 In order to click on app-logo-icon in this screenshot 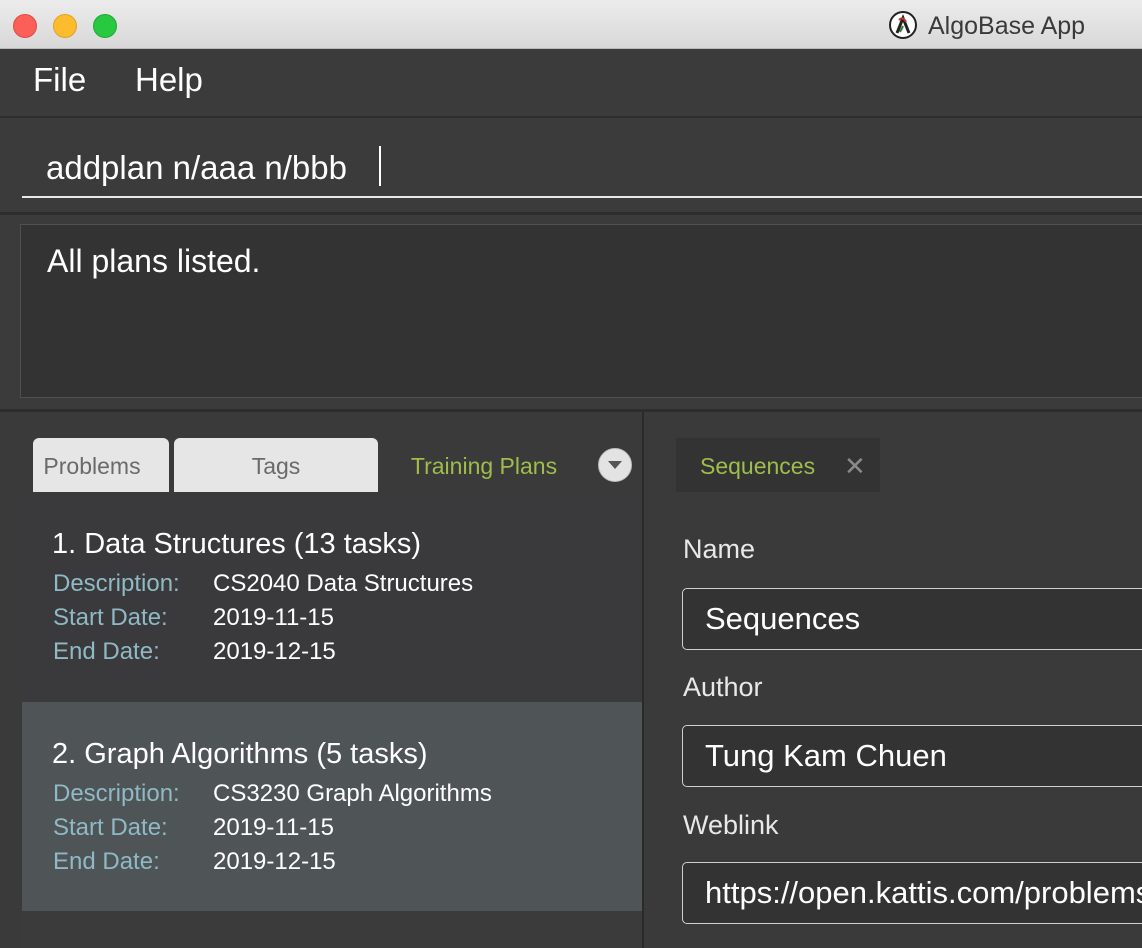, I will do `click(903, 25)`.